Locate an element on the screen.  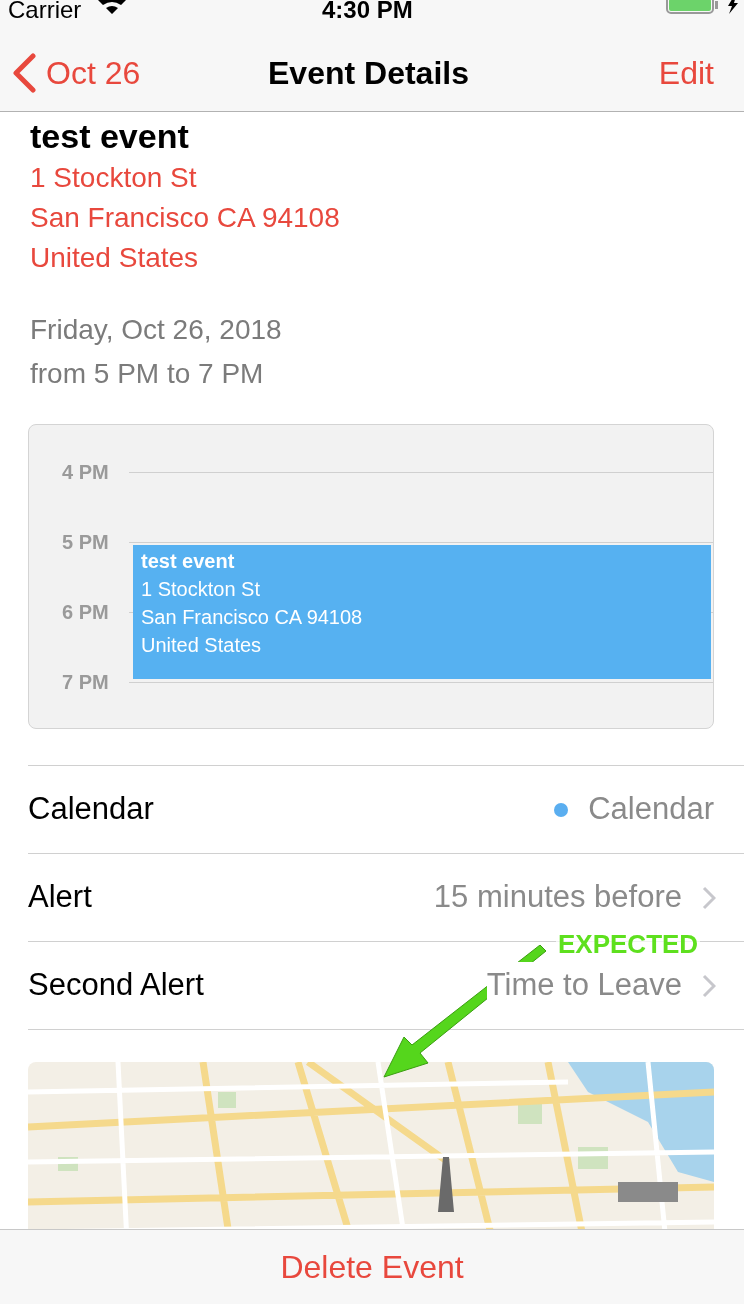
hour-label: 6 PM is located at coordinates (85, 612).